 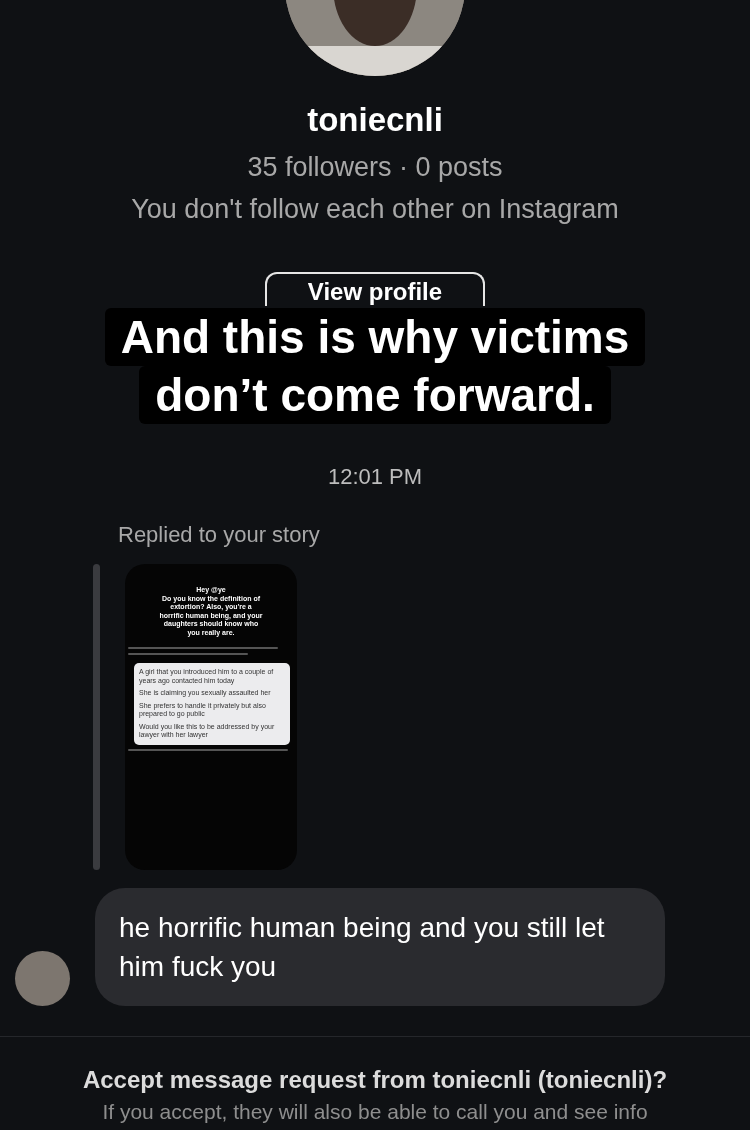 I want to click on message-bubble: he horrific human being and you still let him fuck you, so click(x=380, y=947).